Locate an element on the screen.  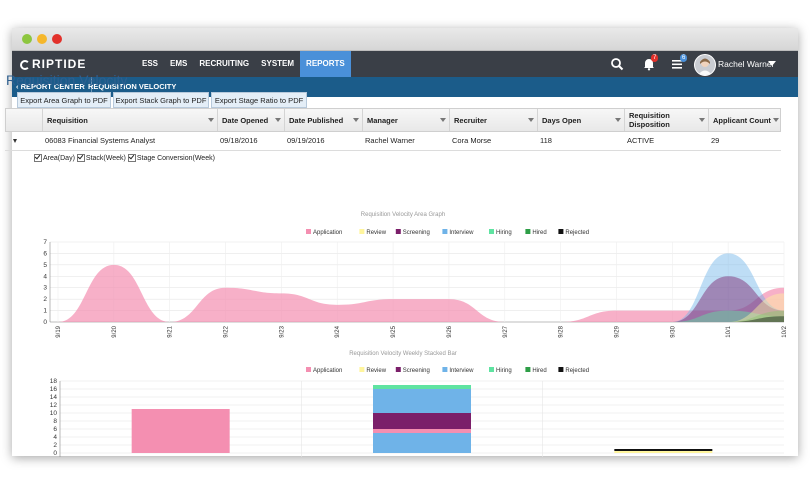
cell-applicant-count: 29 is located at coordinates (715, 140).